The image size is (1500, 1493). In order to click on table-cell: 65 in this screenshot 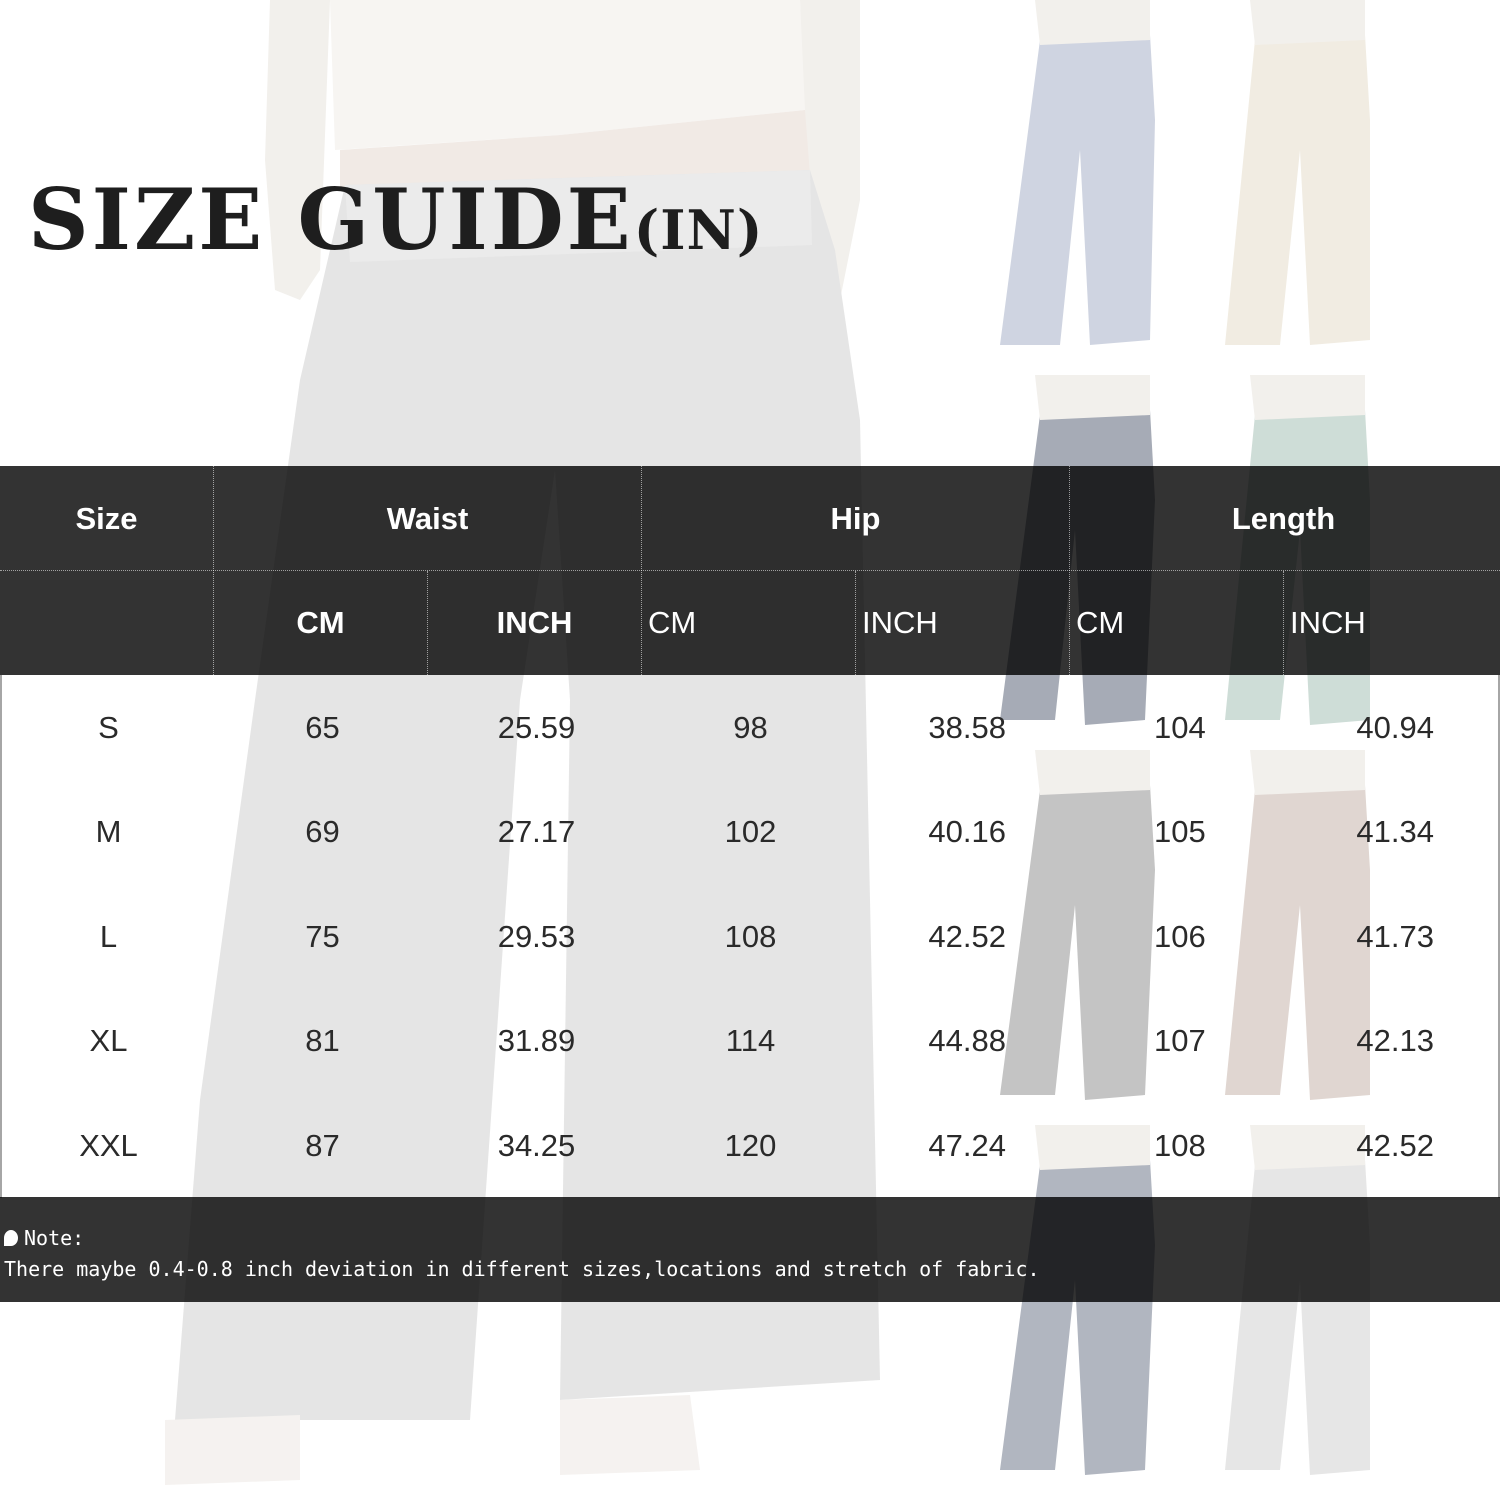, I will do `click(322, 727)`.